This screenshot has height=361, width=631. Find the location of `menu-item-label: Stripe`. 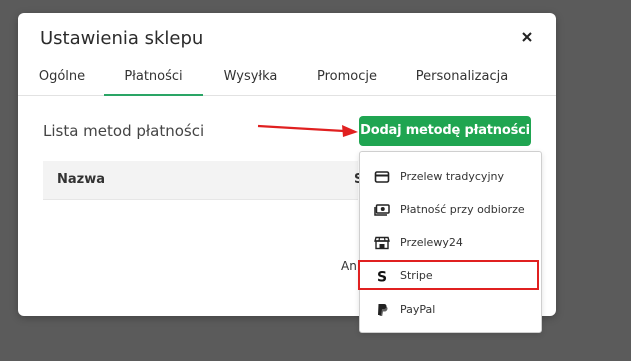

menu-item-label: Stripe is located at coordinates (416, 275).